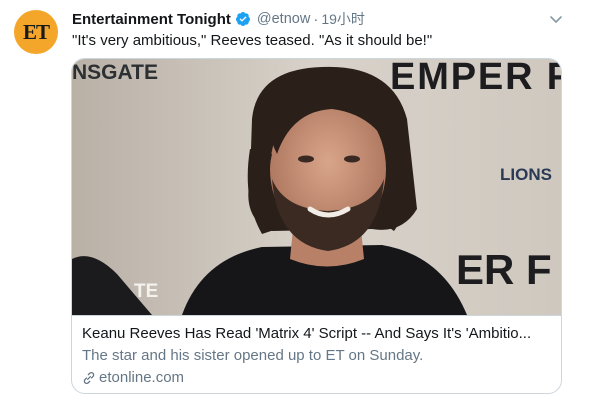  Describe the element at coordinates (526, 174) in the screenshot. I see `backdrop-logo-right: LIONS` at that location.